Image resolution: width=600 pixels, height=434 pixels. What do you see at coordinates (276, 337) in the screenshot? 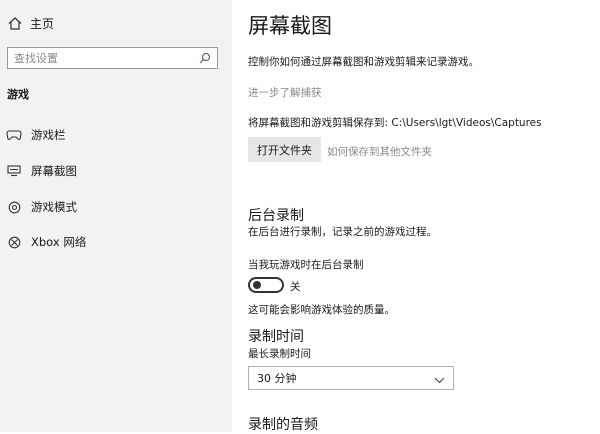
I see `recording-time-heading: 录制时间` at bounding box center [276, 337].